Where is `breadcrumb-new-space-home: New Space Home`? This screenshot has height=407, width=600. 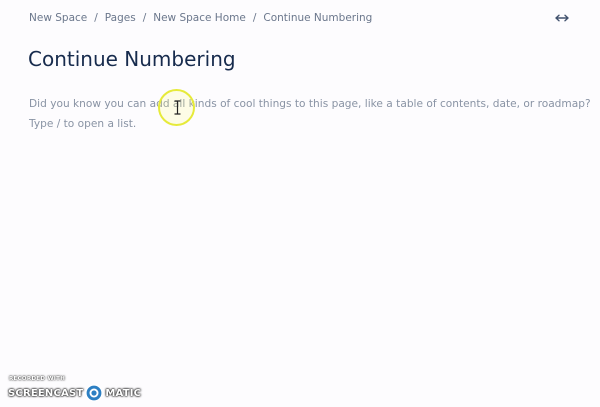 breadcrumb-new-space-home: New Space Home is located at coordinates (199, 18).